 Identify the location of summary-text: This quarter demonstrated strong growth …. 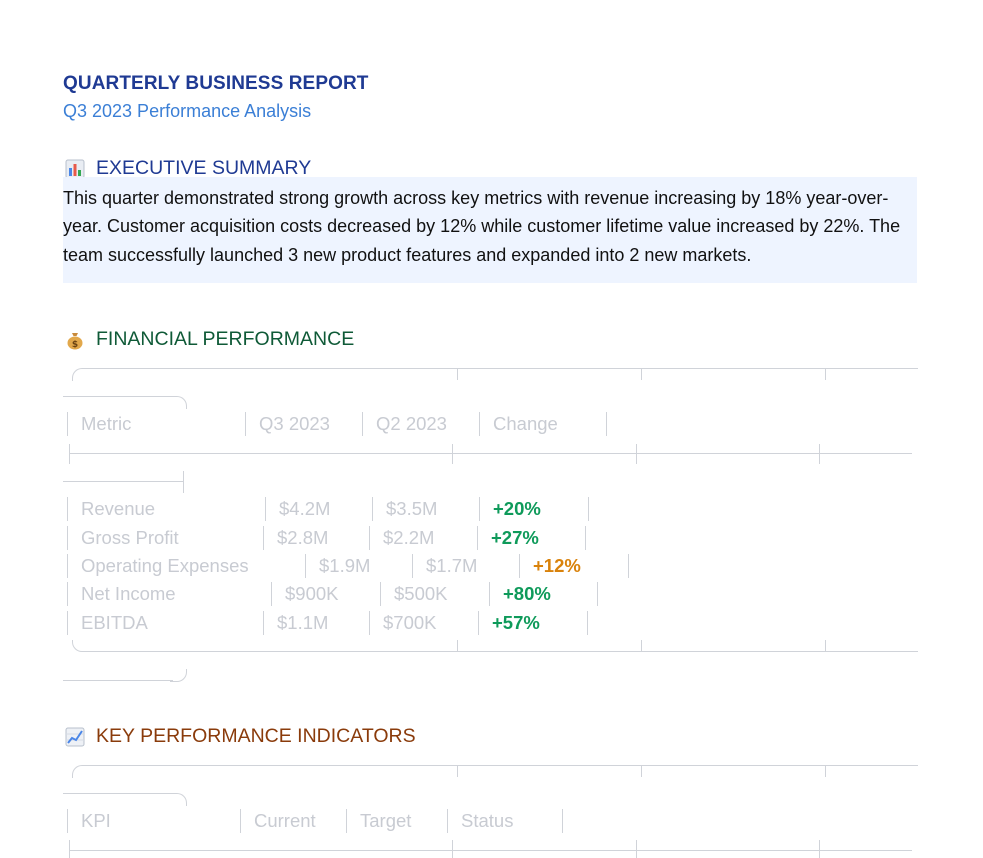
(482, 226).